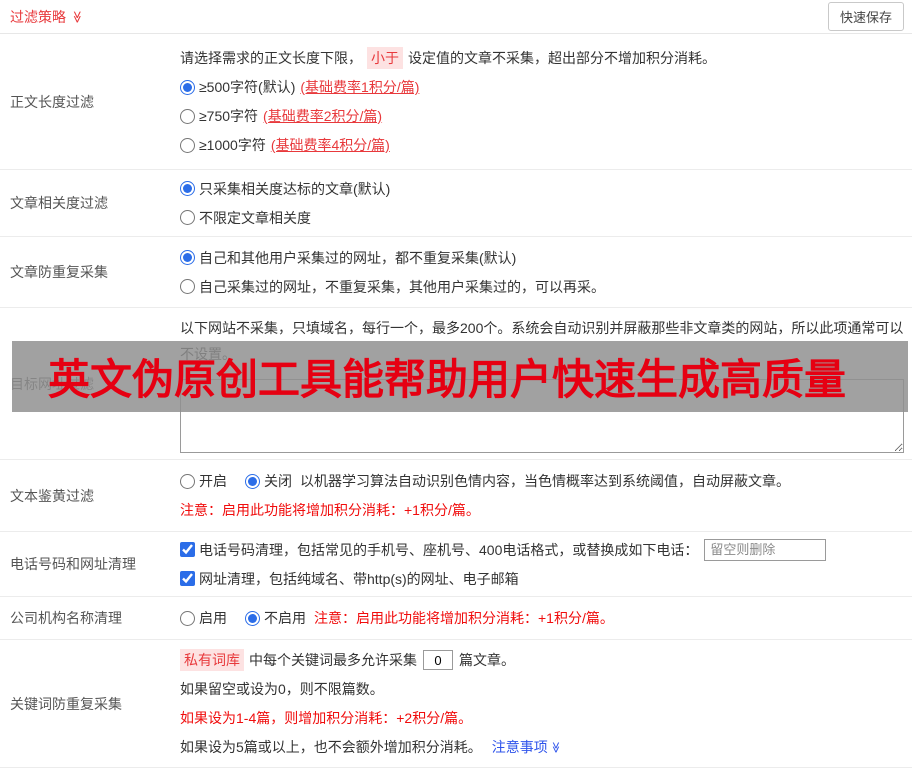 Image resolution: width=912 pixels, height=768 pixels. Describe the element at coordinates (359, 578) in the screenshot. I see `checkbox-url-clean-text: 网址清理，包括纯域名、带http(s)的网址、电子邮箱` at that location.